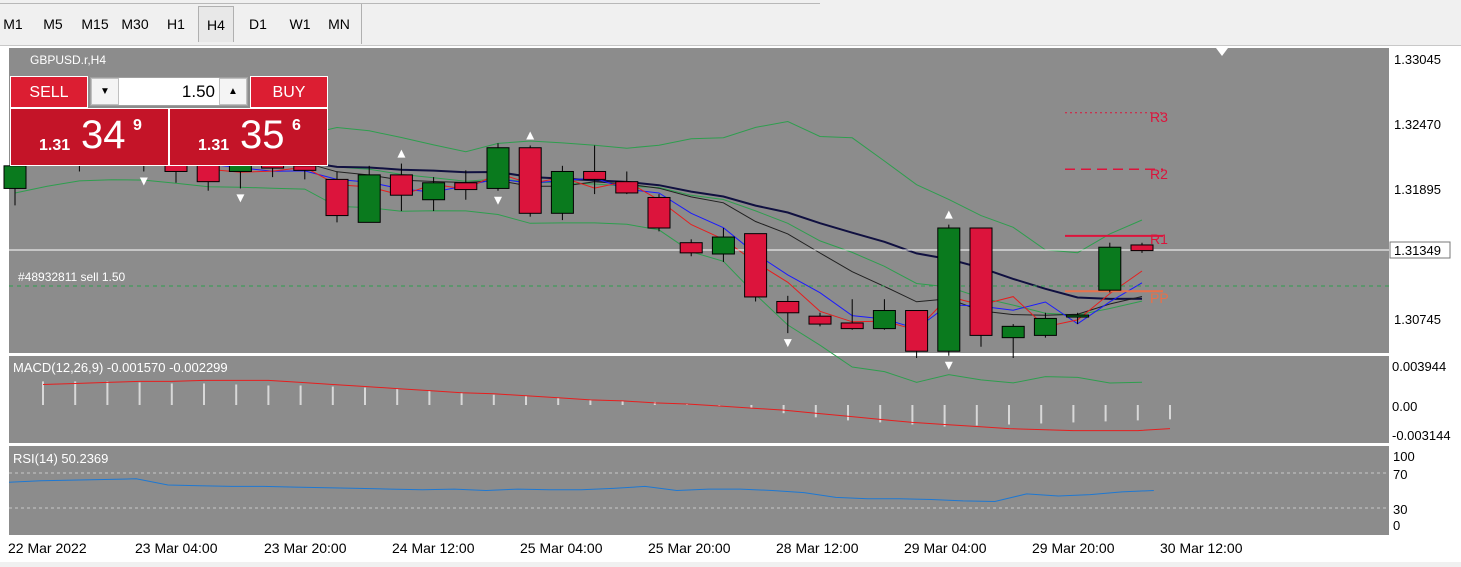  I want to click on price-axis-label: 1.32470, so click(1417, 124).